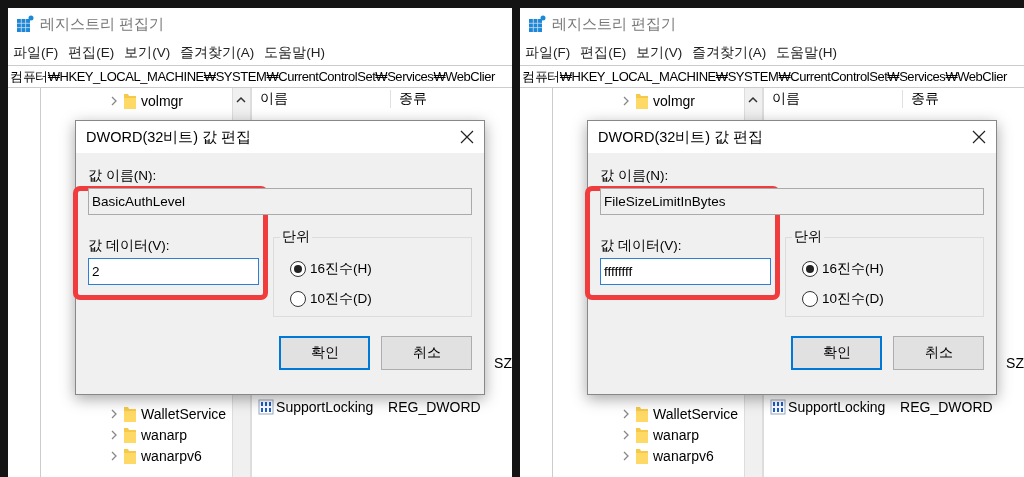  I want to click on value-name-field: BasicAuthLevel, so click(280, 201).